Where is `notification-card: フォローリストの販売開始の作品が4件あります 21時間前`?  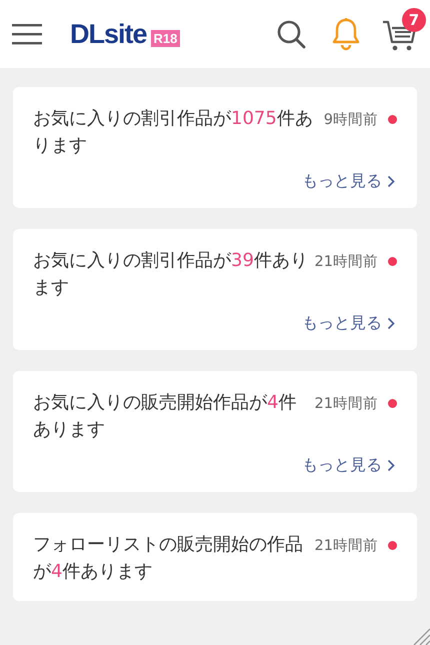 notification-card: フォローリストの販売開始の作品が4件あります 21時間前 is located at coordinates (215, 557).